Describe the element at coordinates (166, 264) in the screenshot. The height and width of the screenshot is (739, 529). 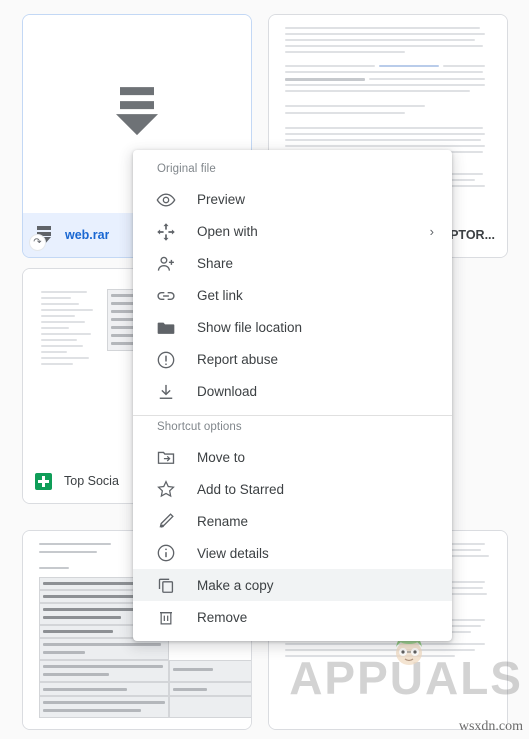
I see `person-add-icon` at that location.